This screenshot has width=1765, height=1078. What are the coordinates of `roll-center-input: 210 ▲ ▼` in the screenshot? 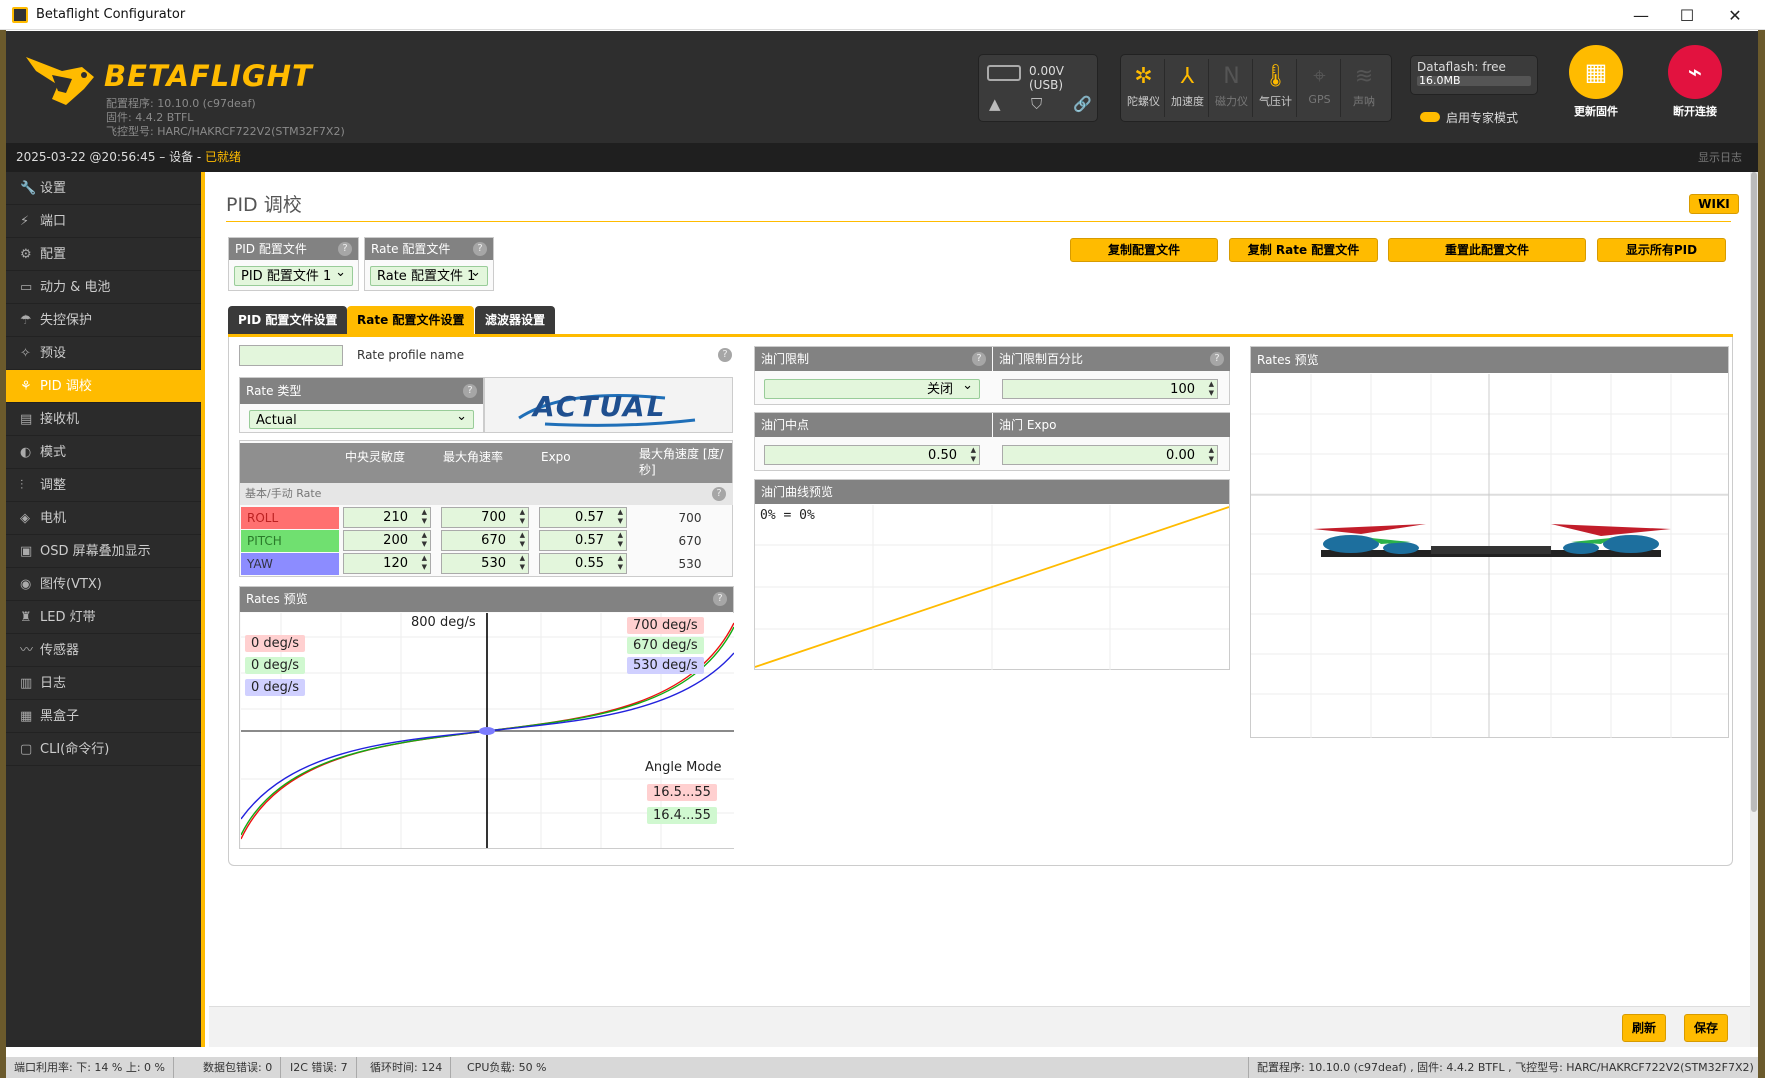 It's located at (387, 517).